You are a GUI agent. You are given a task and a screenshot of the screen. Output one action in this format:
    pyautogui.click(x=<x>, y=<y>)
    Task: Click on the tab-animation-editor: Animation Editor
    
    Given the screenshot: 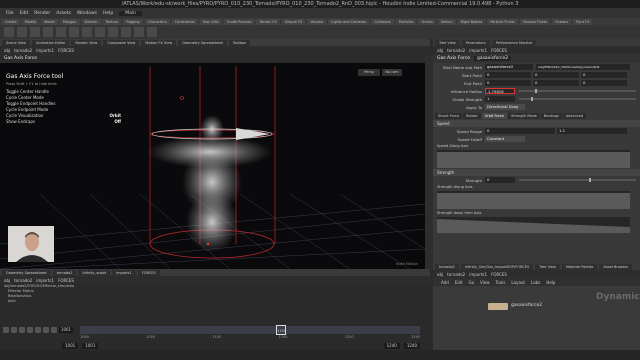 What is the action you would take?
    pyautogui.click(x=51, y=42)
    